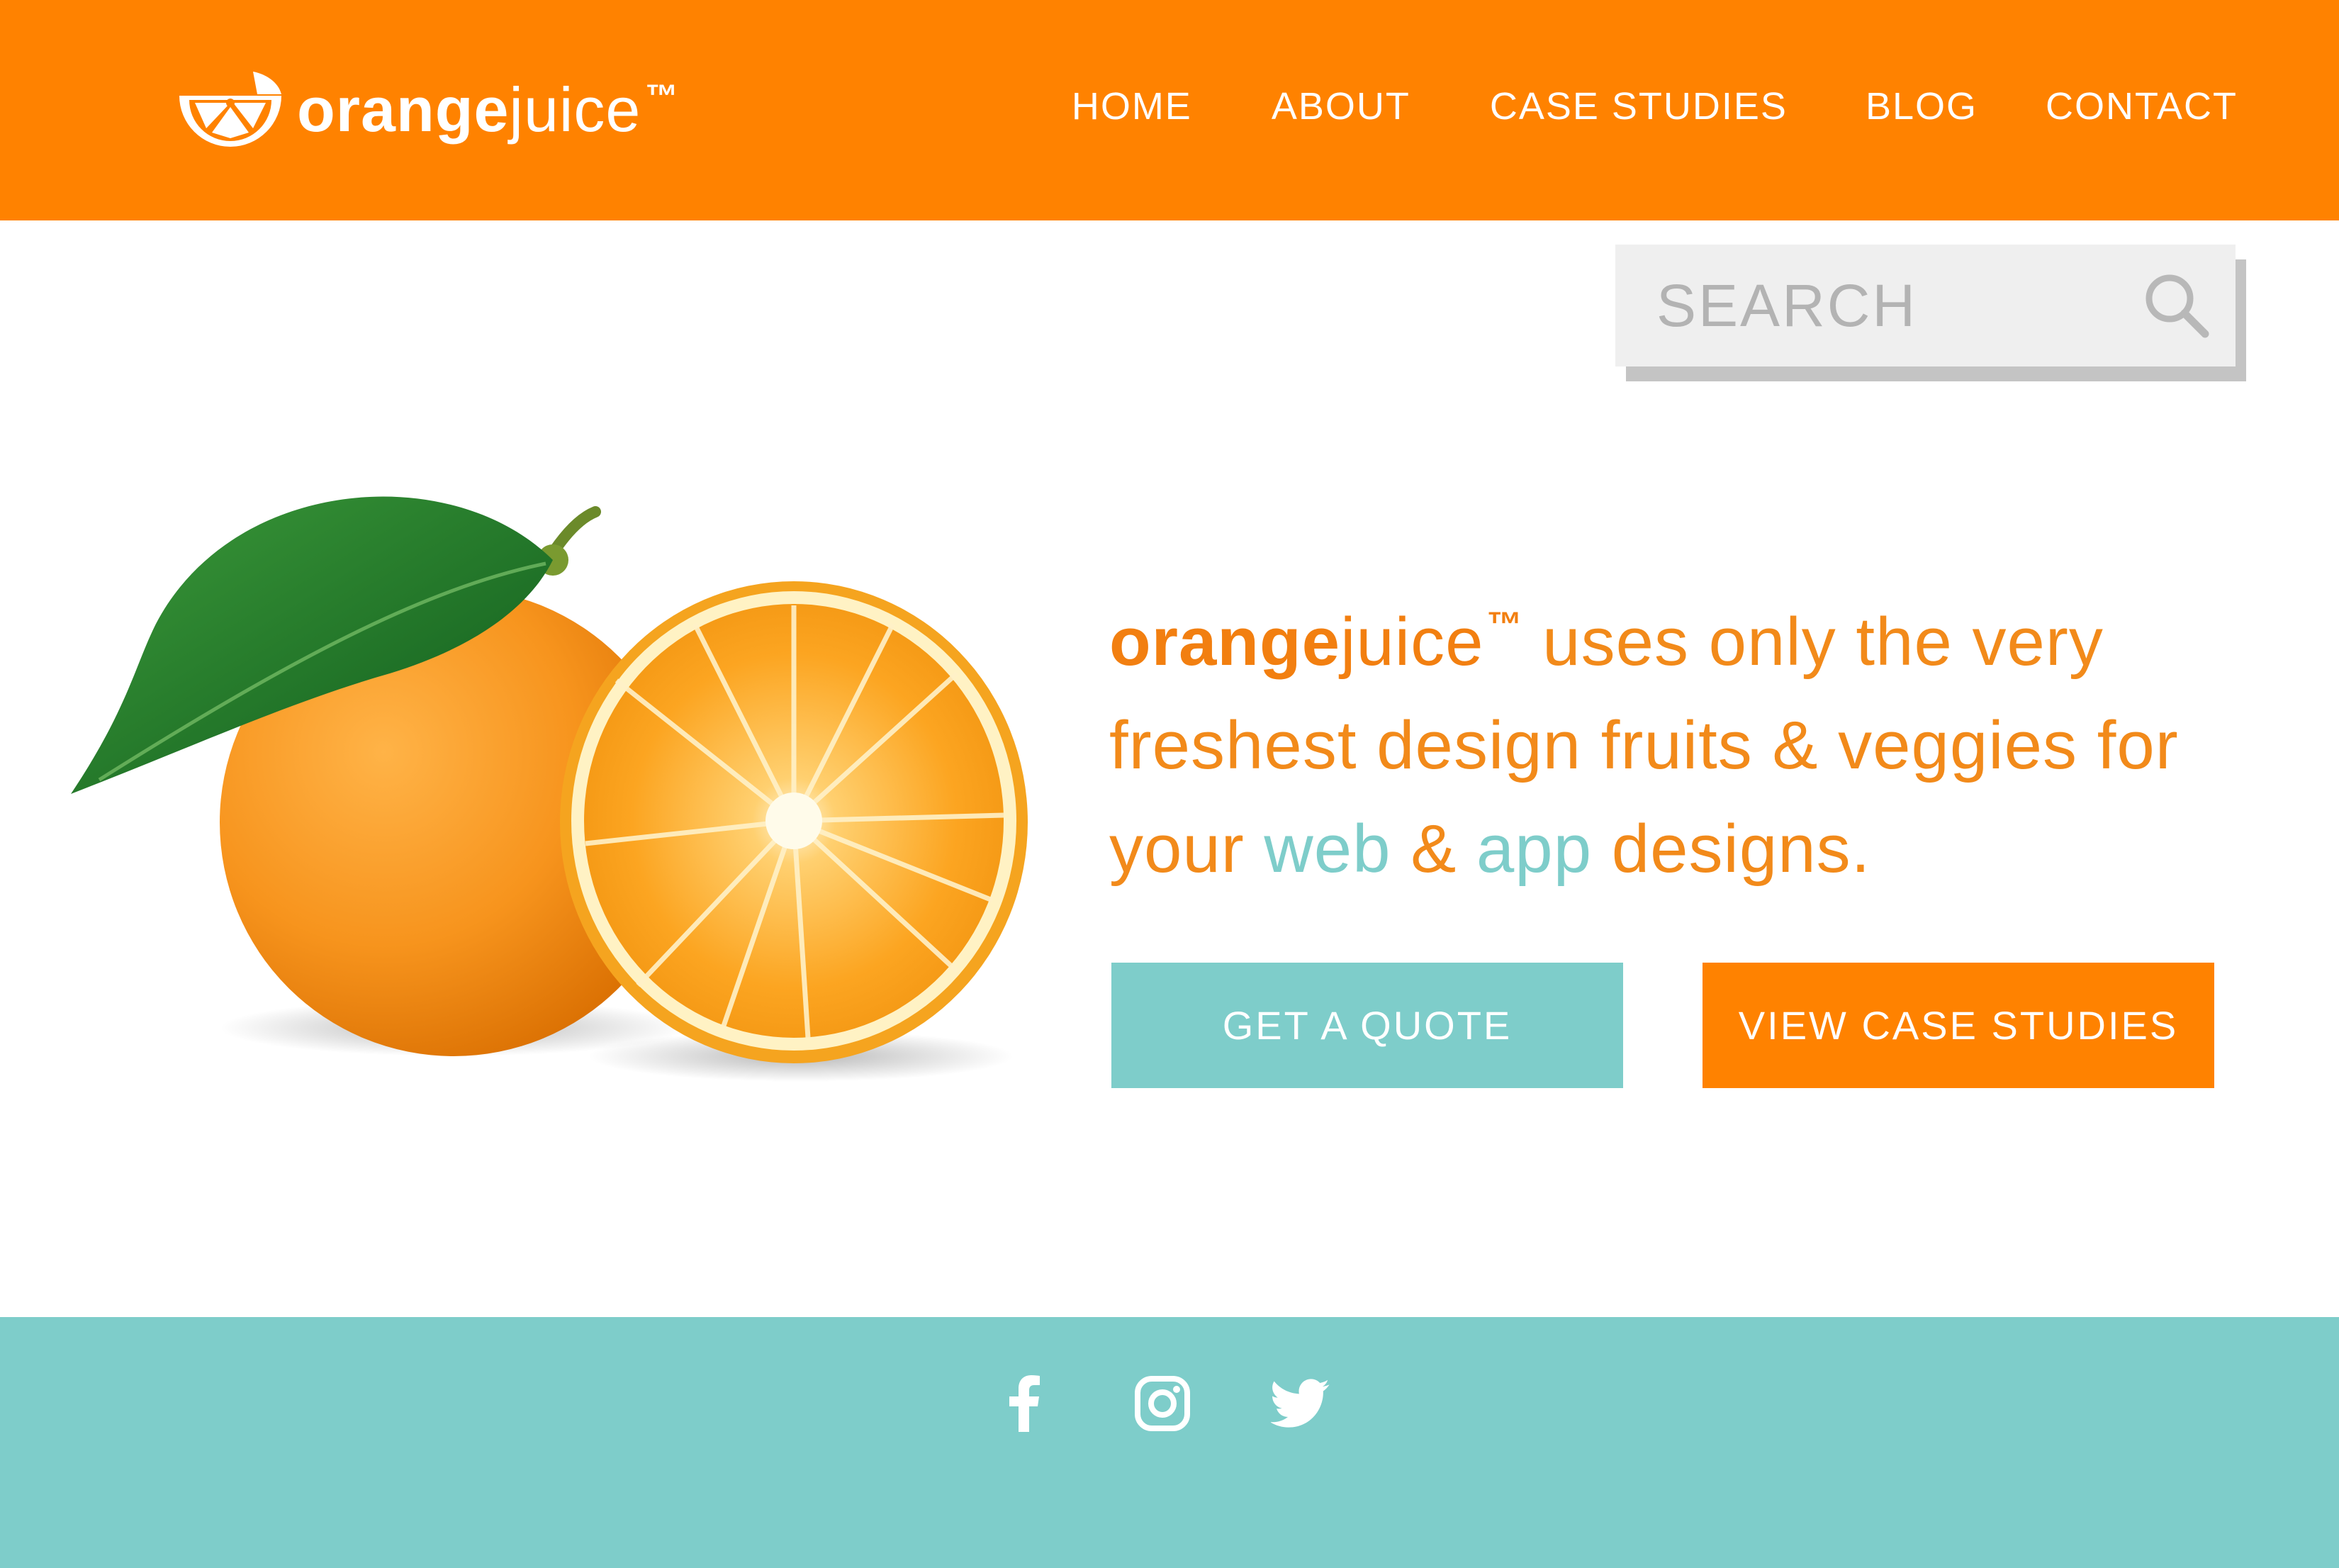  What do you see at coordinates (1883, 306) in the screenshot?
I see `search-input` at bounding box center [1883, 306].